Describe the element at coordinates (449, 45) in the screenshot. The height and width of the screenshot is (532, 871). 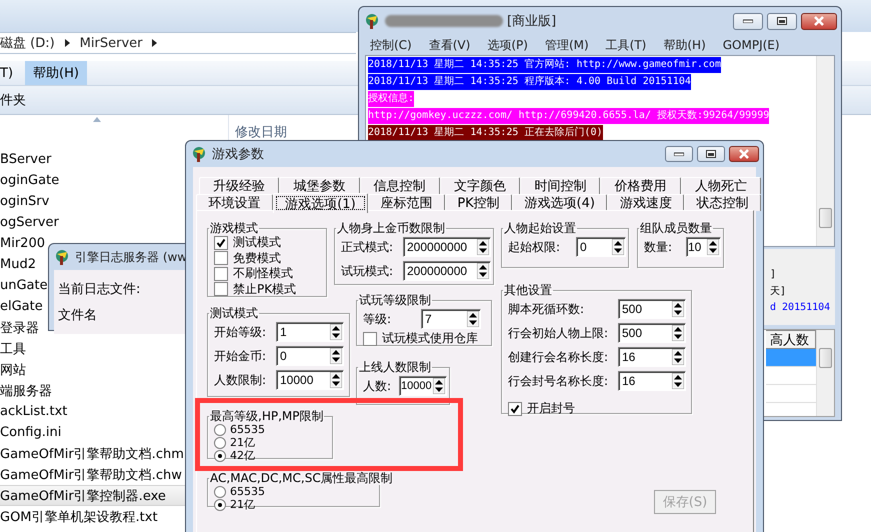
I see `menu-item: 查看(V)` at that location.